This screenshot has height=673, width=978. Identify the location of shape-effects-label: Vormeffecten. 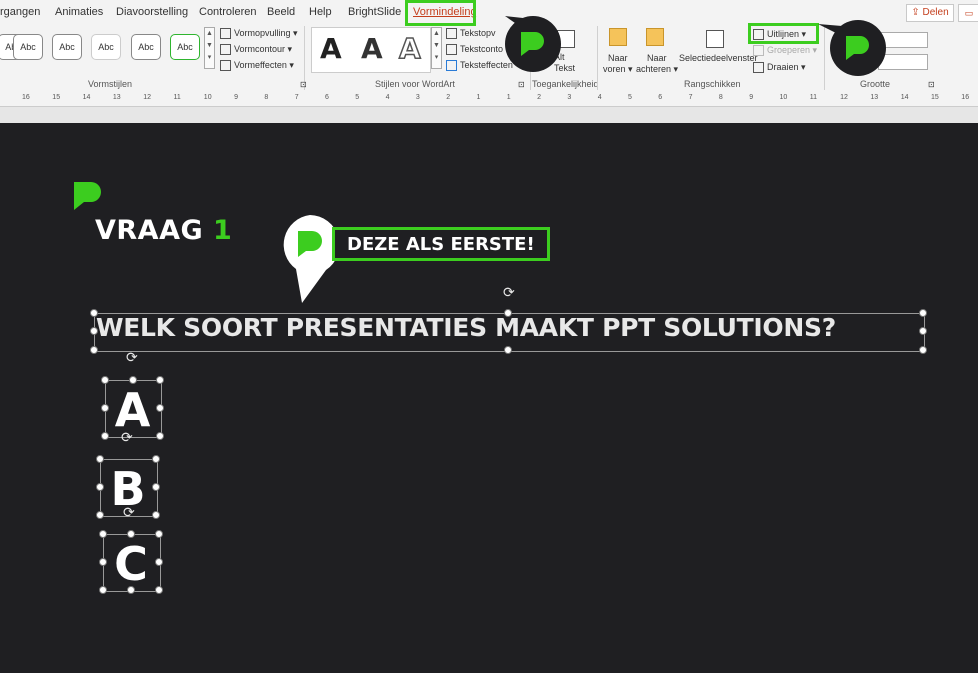
(260, 65).